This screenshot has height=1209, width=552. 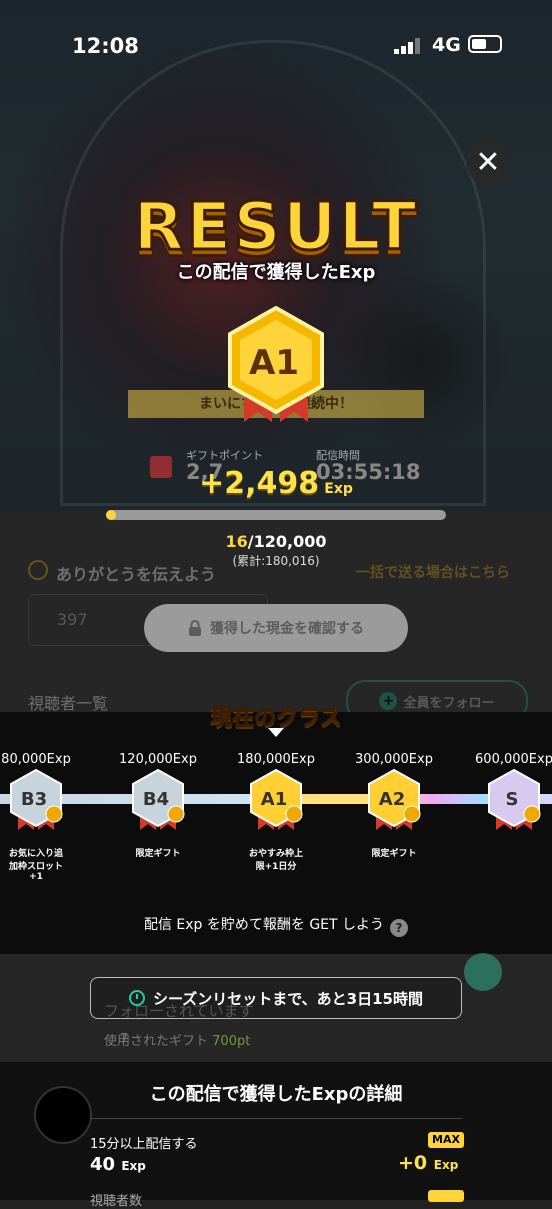 I want to click on tier-exp-label: 180,000Exp, so click(x=276, y=759).